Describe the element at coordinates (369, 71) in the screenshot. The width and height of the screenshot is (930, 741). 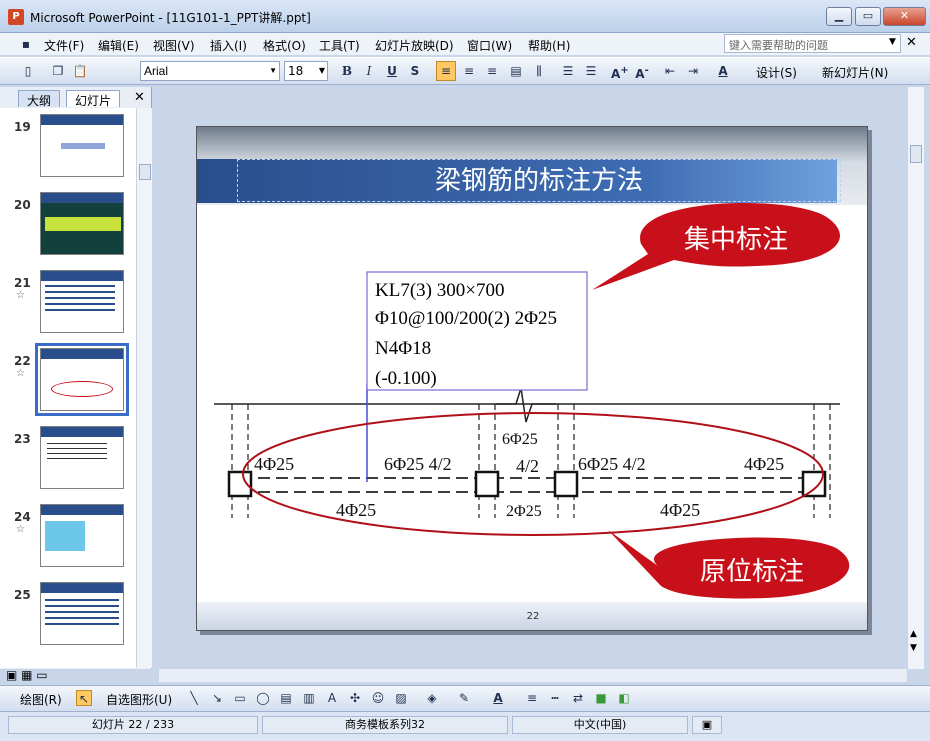
I see `italic-icon: I` at that location.